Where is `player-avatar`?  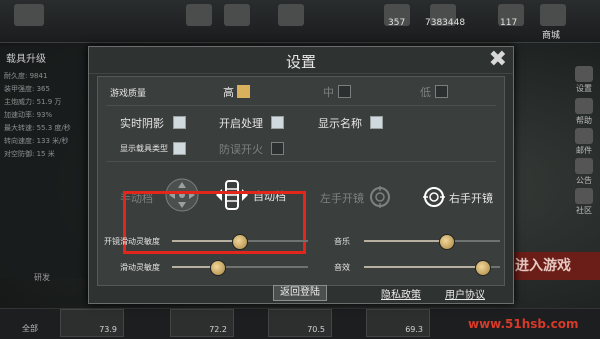 player-avatar is located at coordinates (29, 15).